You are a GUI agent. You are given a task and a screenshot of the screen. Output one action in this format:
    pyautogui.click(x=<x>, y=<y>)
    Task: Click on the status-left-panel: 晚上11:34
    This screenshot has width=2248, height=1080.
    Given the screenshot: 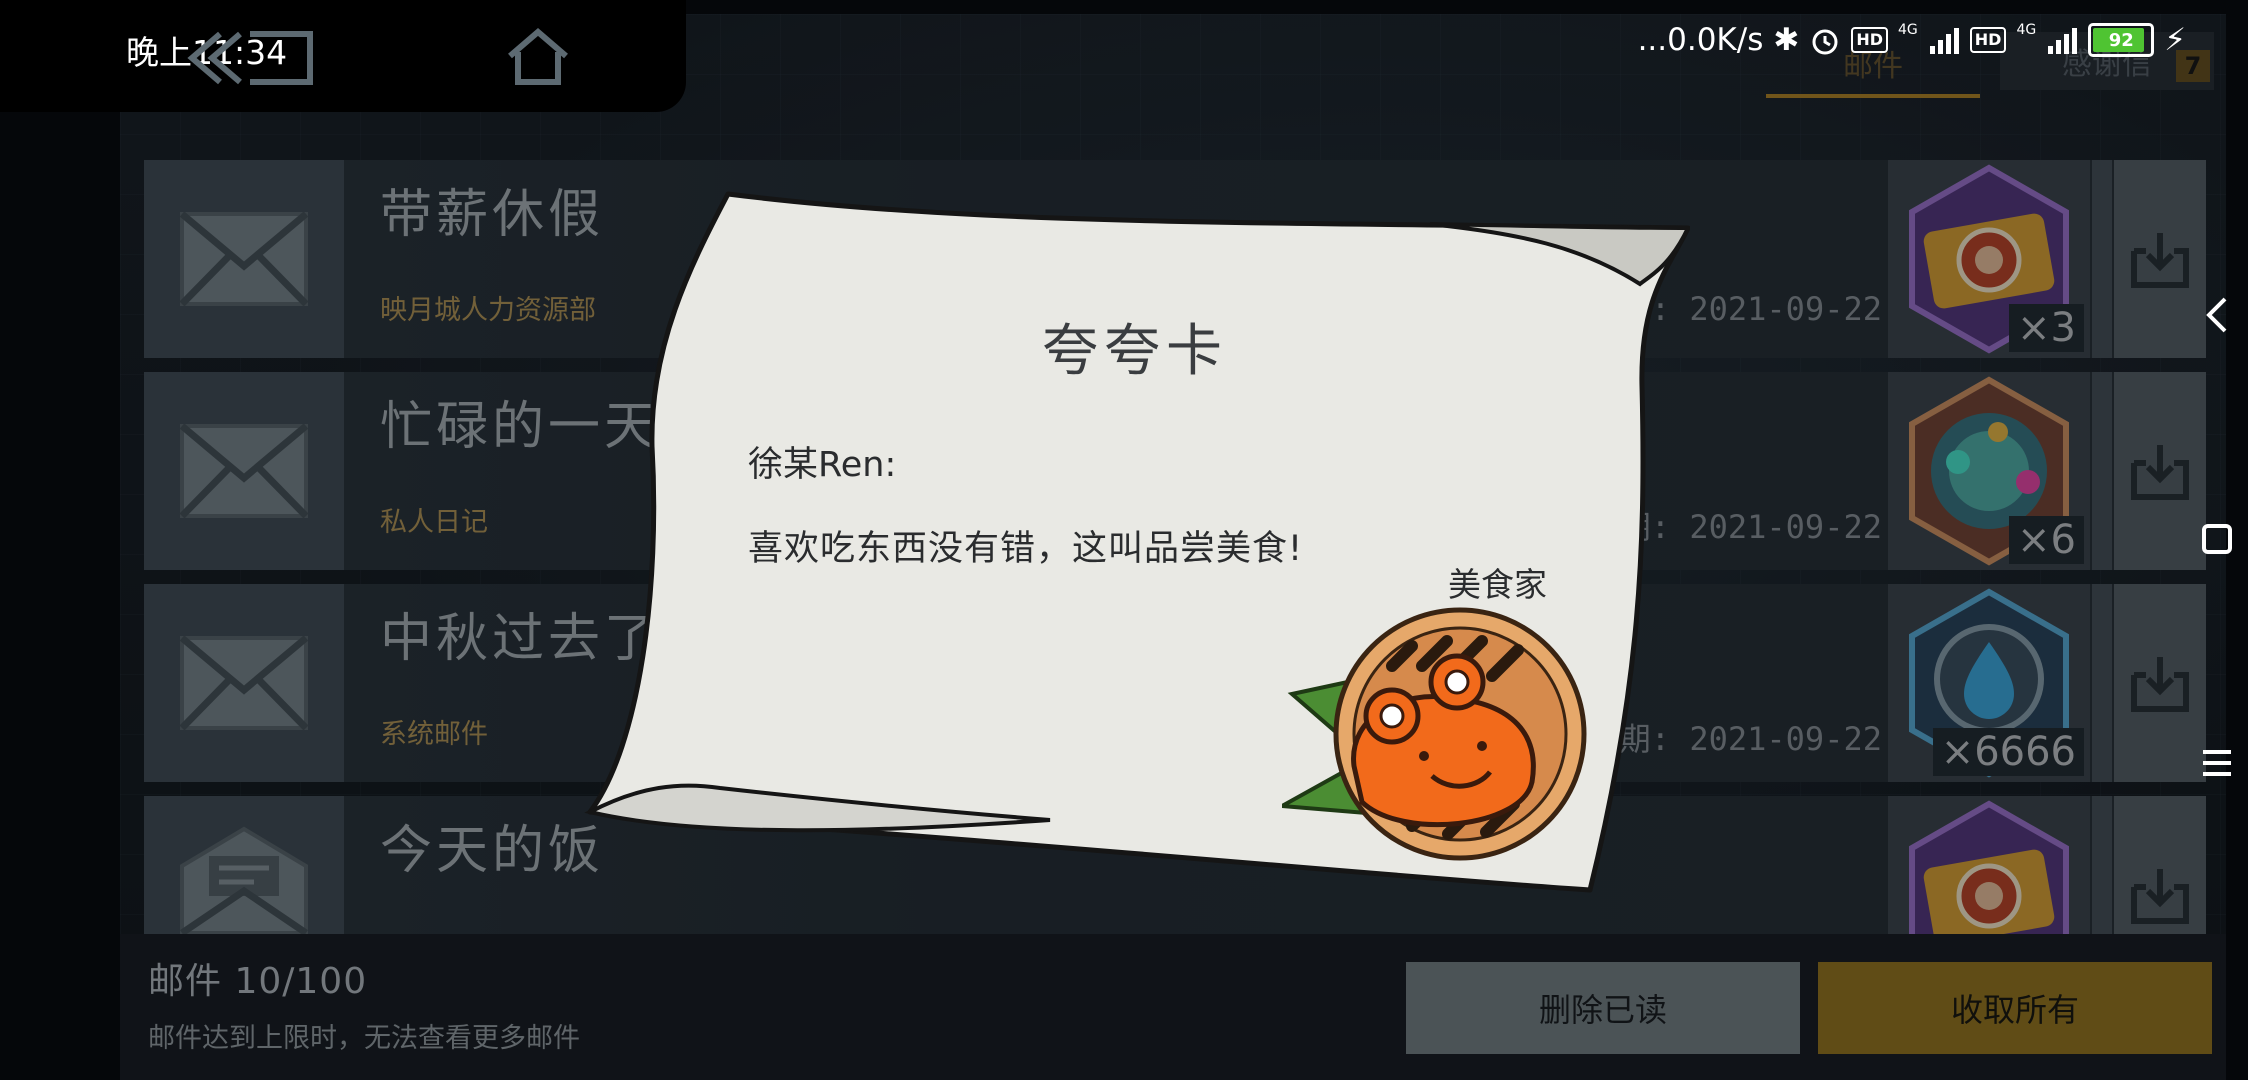 What is the action you would take?
    pyautogui.click(x=343, y=56)
    